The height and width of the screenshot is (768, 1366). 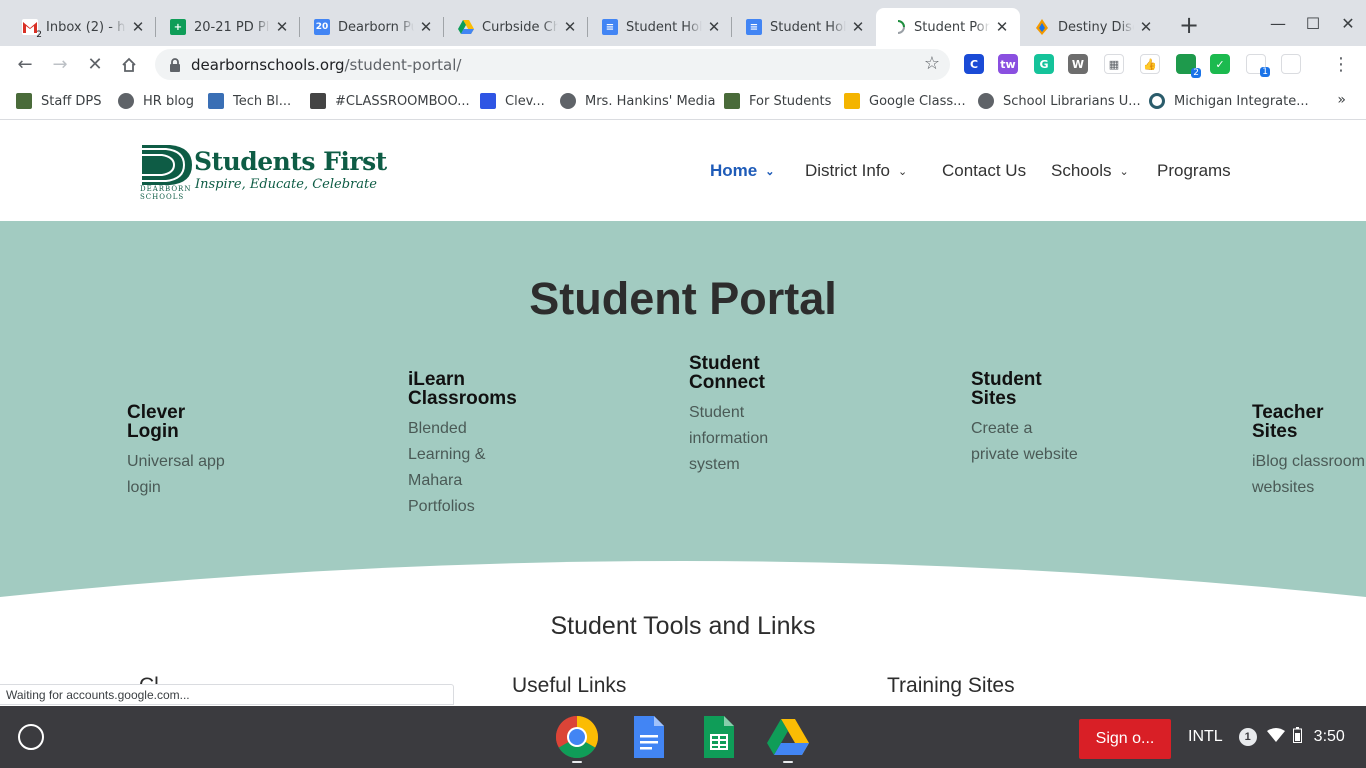 What do you see at coordinates (648, 737) in the screenshot?
I see `docs-app-icon` at bounding box center [648, 737].